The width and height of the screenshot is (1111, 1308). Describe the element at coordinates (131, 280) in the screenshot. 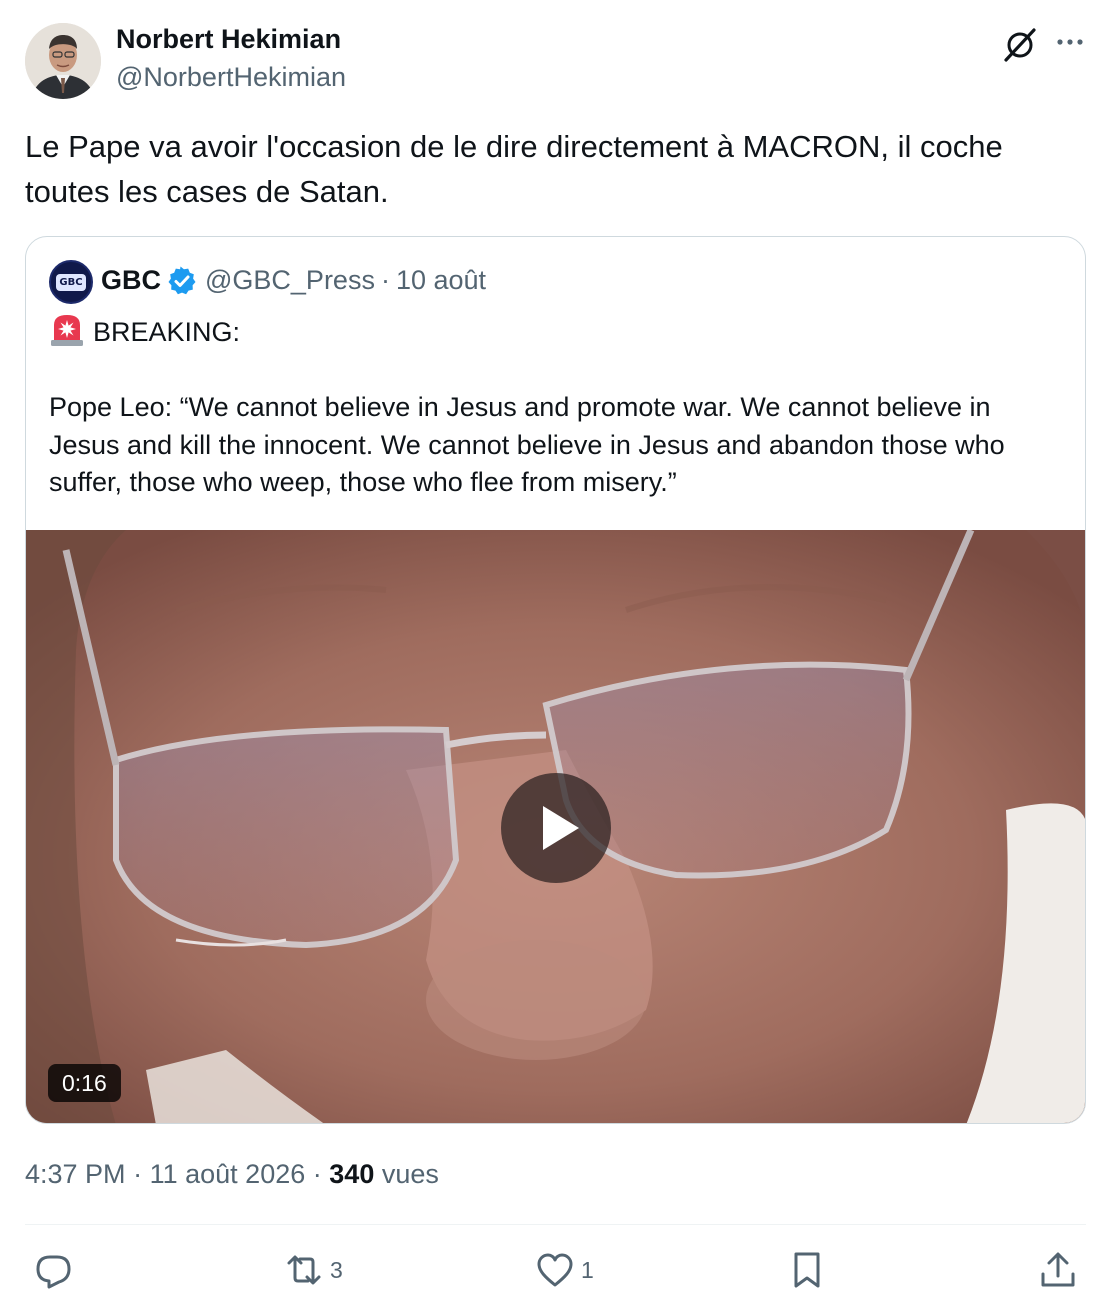

I see `quoted-name: GBC` at that location.